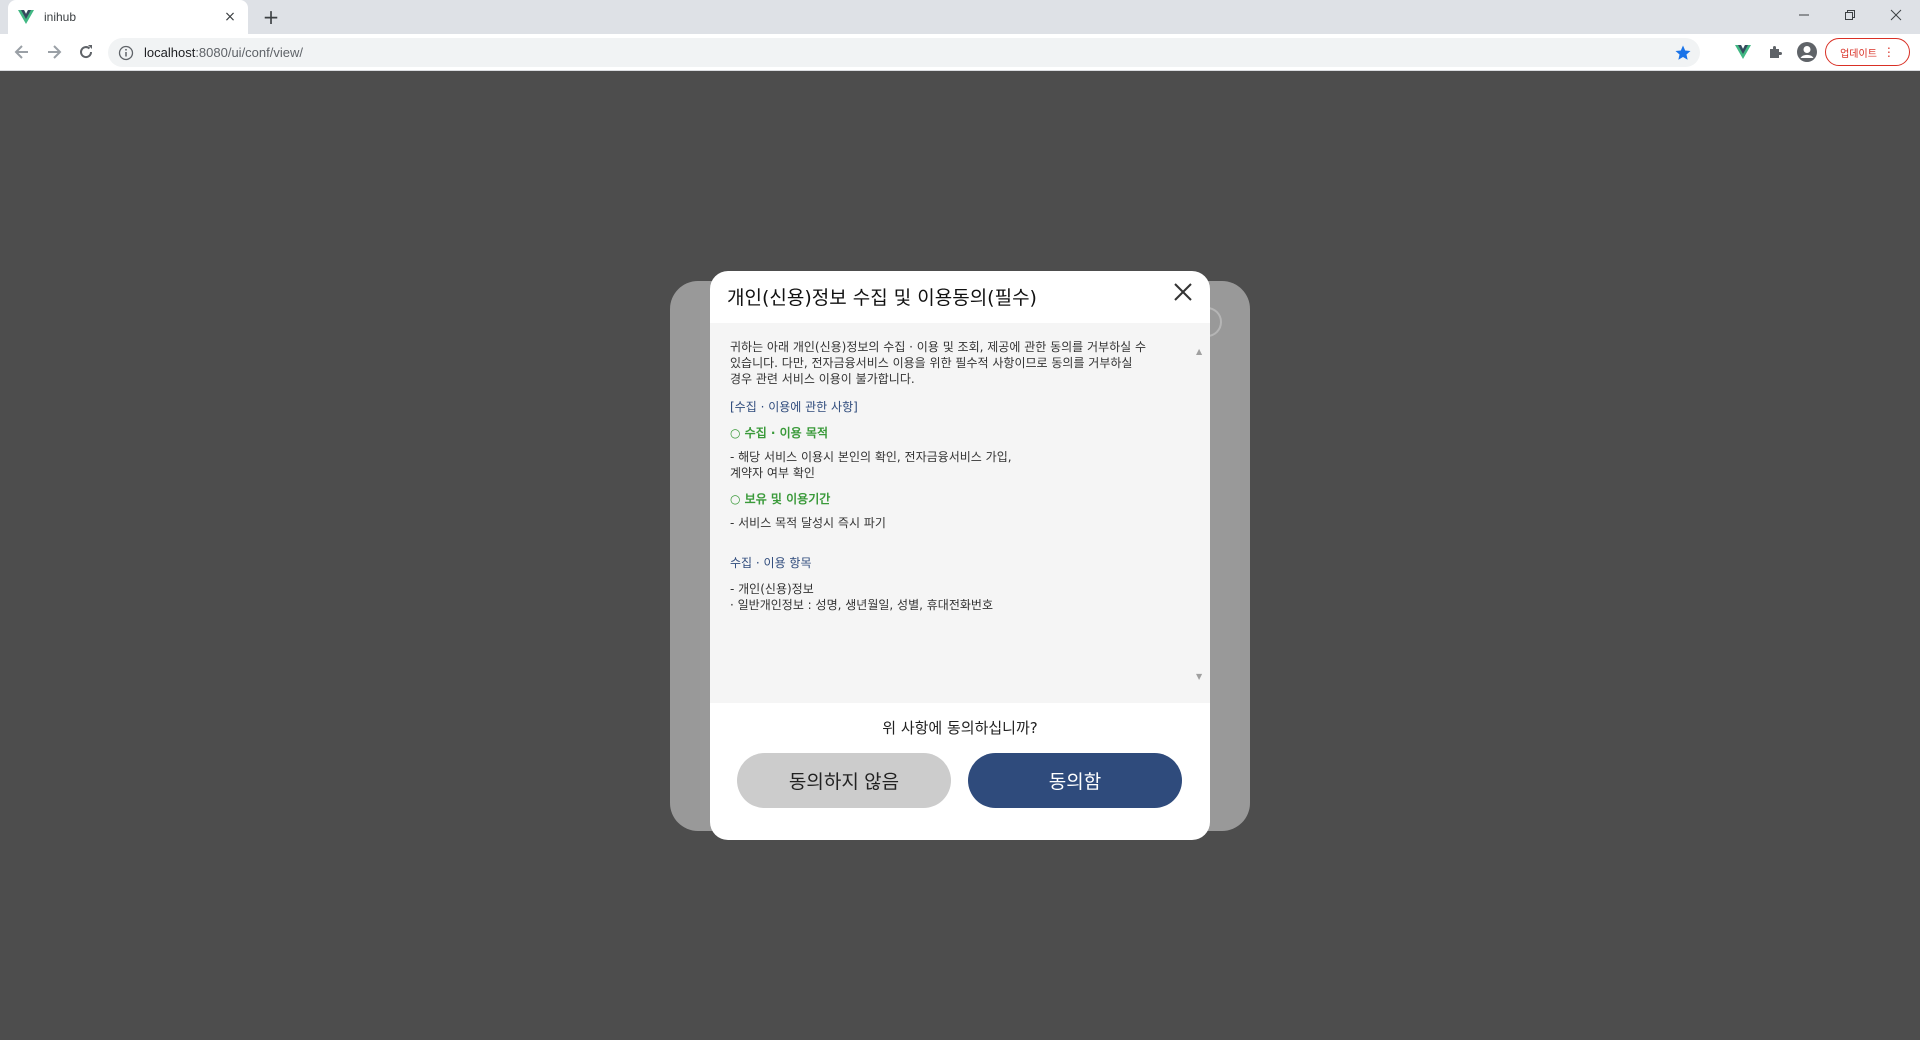 This screenshot has height=1040, width=1920. I want to click on agree-button: 동의함, so click(1075, 780).